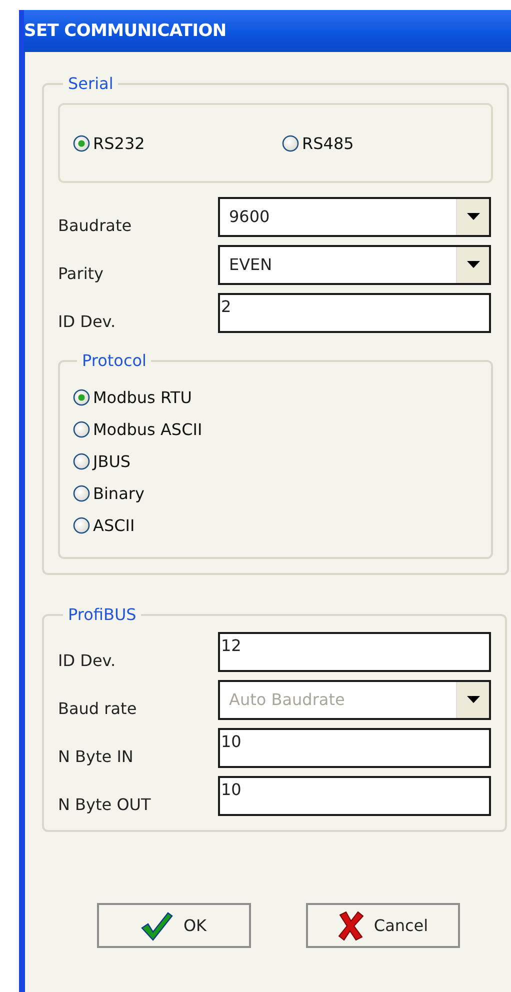 The height and width of the screenshot is (992, 511). What do you see at coordinates (328, 143) in the screenshot?
I see `radio-label: RS485` at bounding box center [328, 143].